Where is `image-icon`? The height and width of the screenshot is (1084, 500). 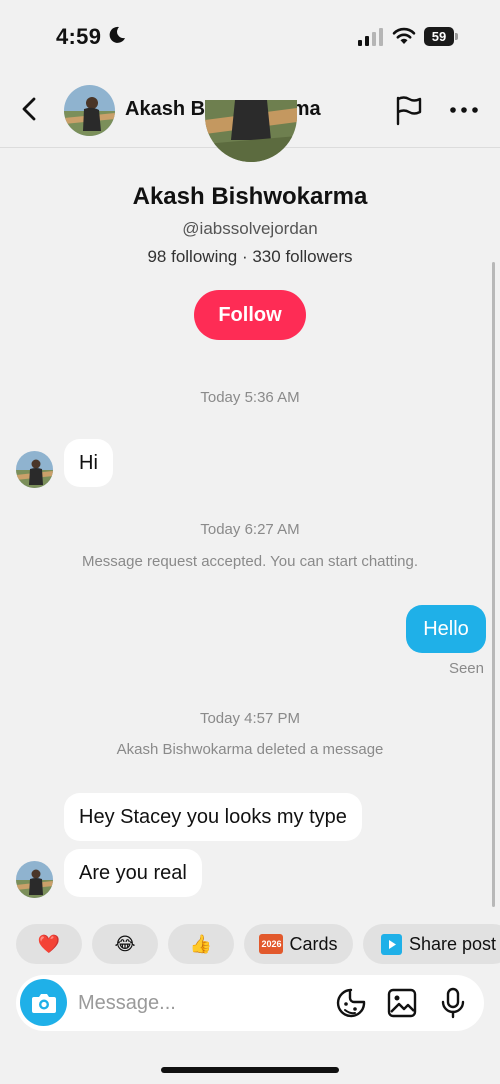
image-icon is located at coordinates (402, 1003).